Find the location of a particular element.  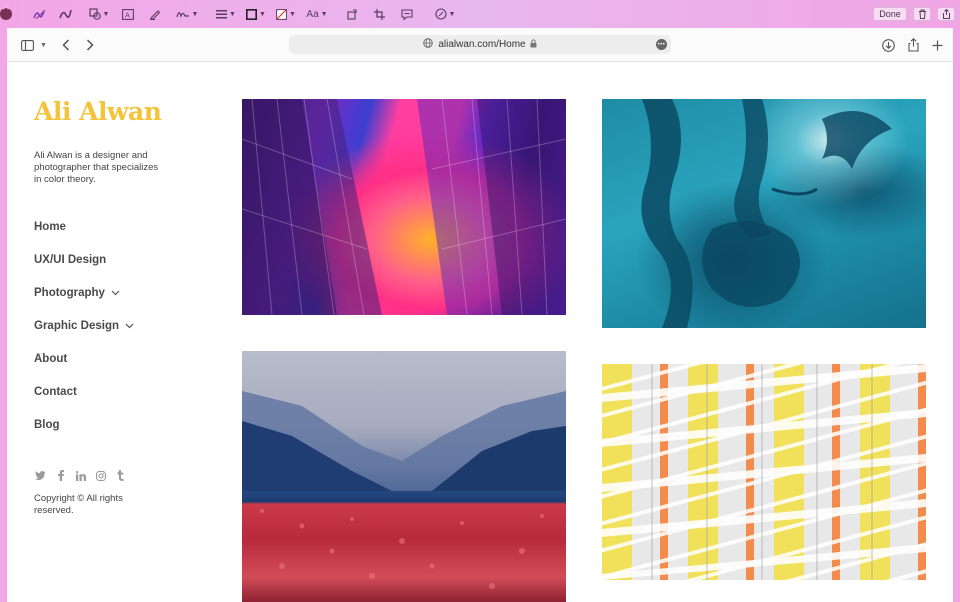

address-bar: alialwan.com/Home ••• is located at coordinates (480, 44).